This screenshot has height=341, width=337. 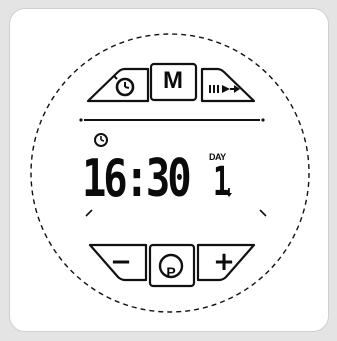 I want to click on left-tick-mark, so click(x=89, y=213).